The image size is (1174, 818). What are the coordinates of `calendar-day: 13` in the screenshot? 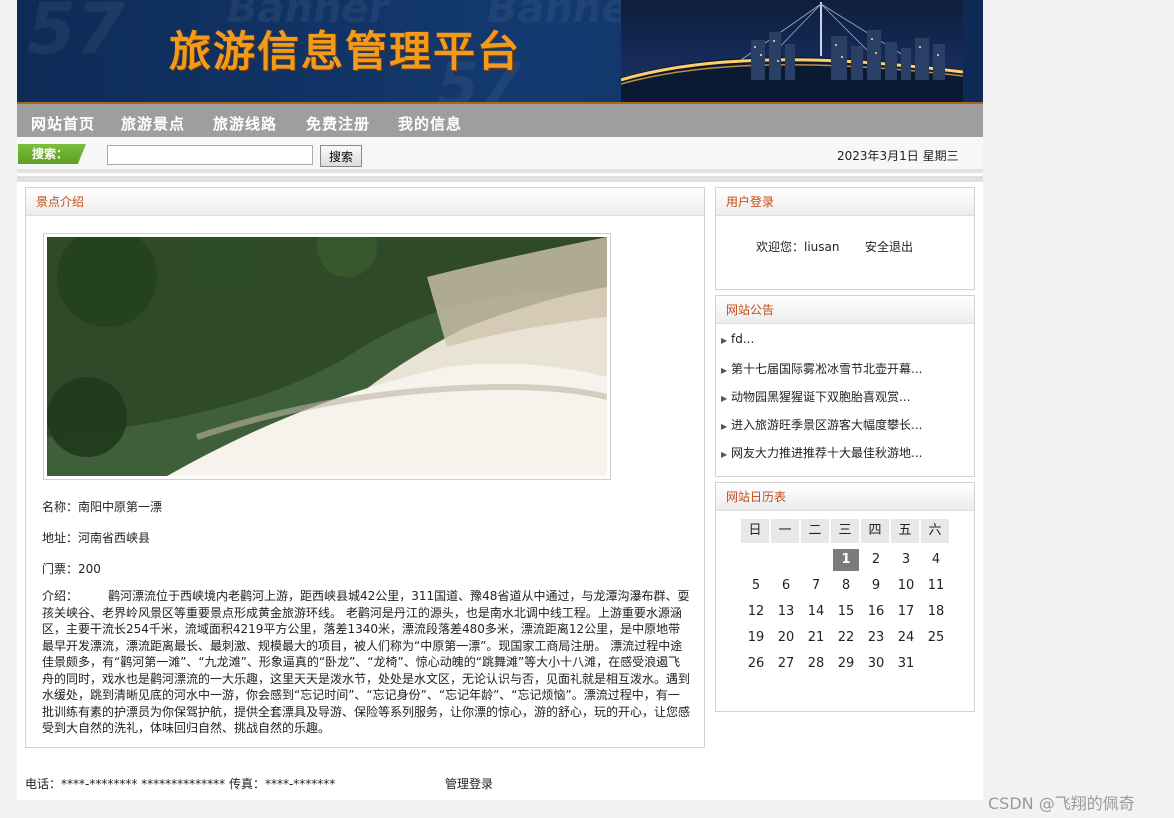 It's located at (786, 612).